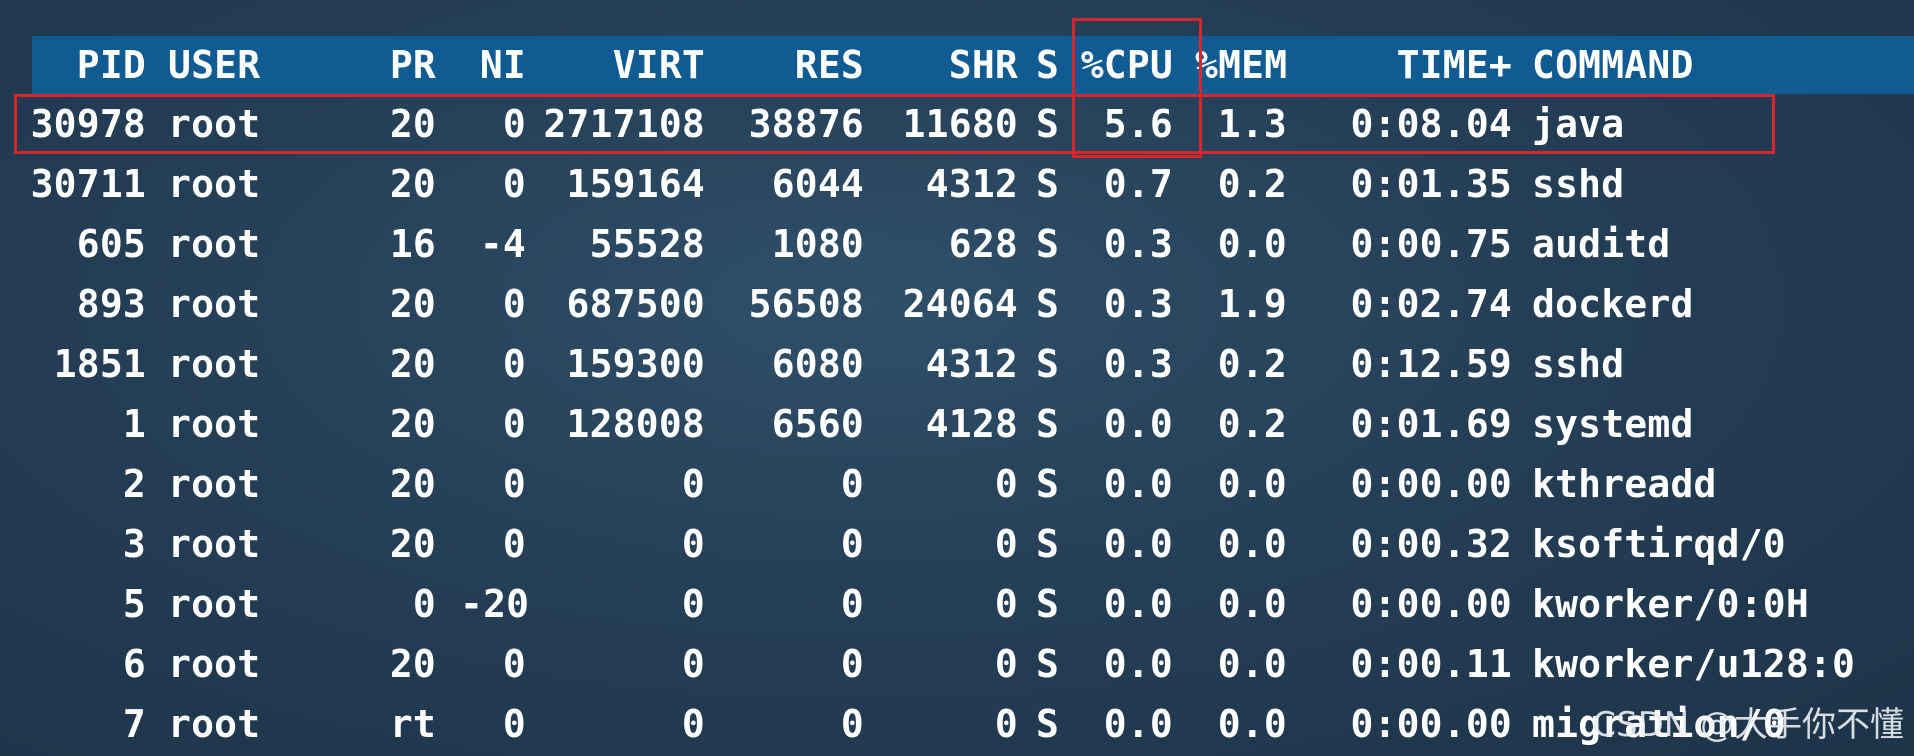 The image size is (1914, 756). I want to click on pid-cell: 7, so click(134, 724).